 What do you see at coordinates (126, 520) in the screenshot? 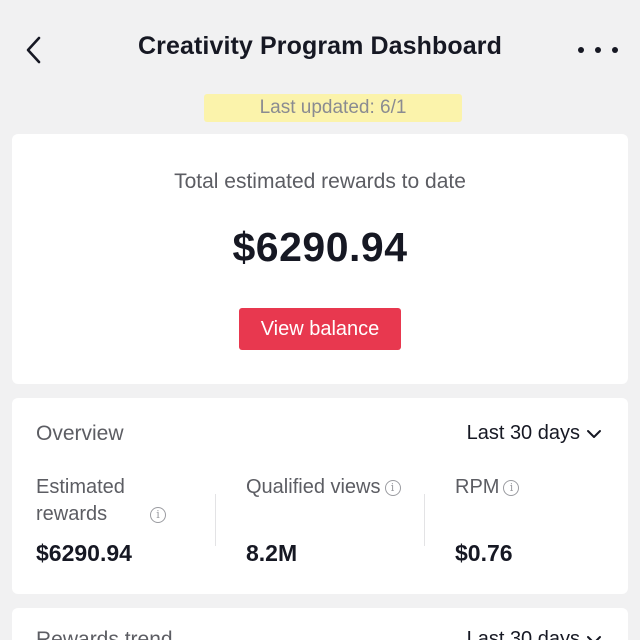
I see `metric-estimated-rewards: Estimated rewards i $6290.94` at bounding box center [126, 520].